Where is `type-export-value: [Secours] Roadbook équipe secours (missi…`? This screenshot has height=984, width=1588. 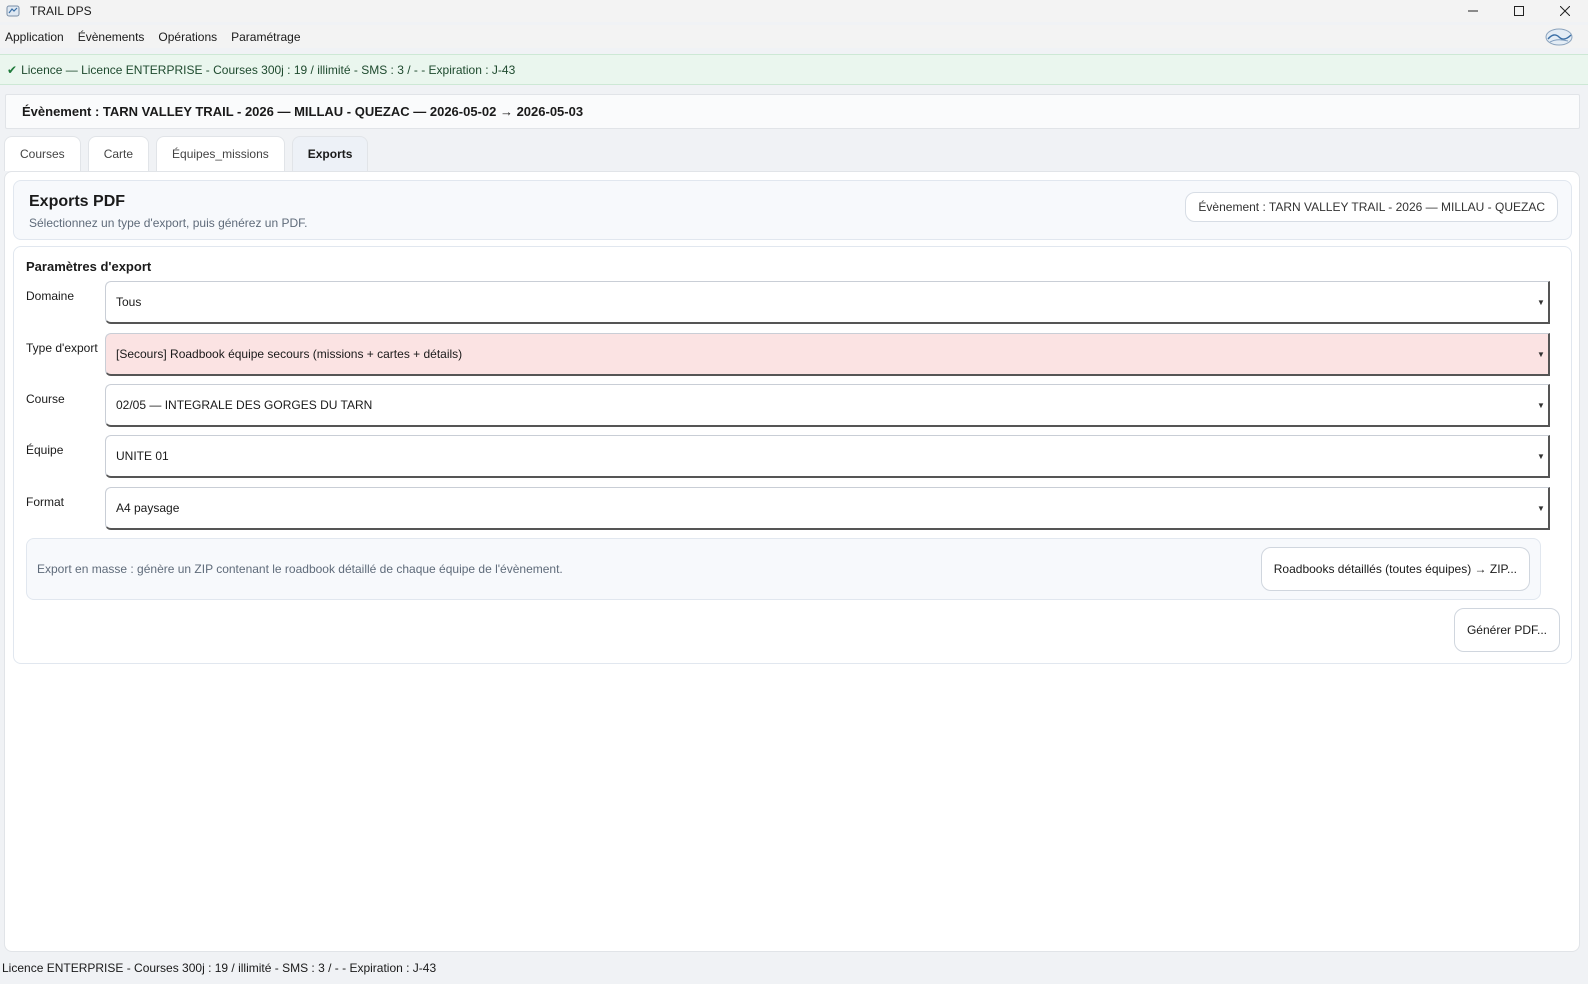 type-export-value: [Secours] Roadbook équipe secours (missi… is located at coordinates (289, 354).